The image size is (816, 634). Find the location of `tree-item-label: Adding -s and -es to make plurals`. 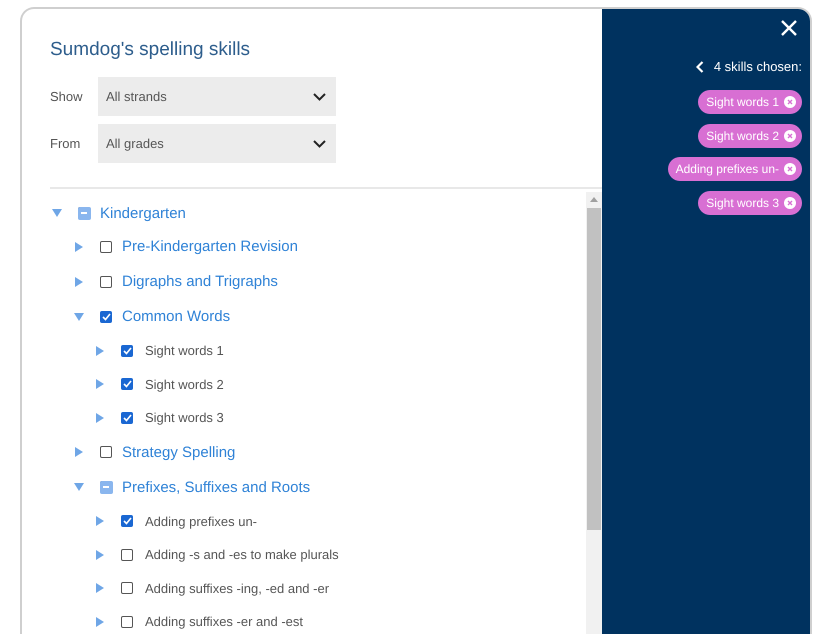

tree-item-label: Adding -s and -es to make plurals is located at coordinates (242, 554).